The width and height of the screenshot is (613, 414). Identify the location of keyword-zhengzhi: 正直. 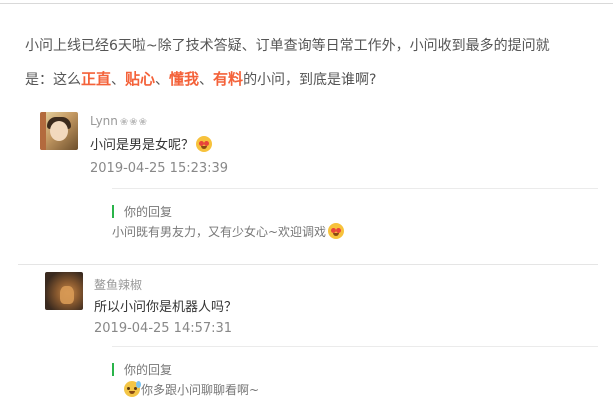
(96, 79).